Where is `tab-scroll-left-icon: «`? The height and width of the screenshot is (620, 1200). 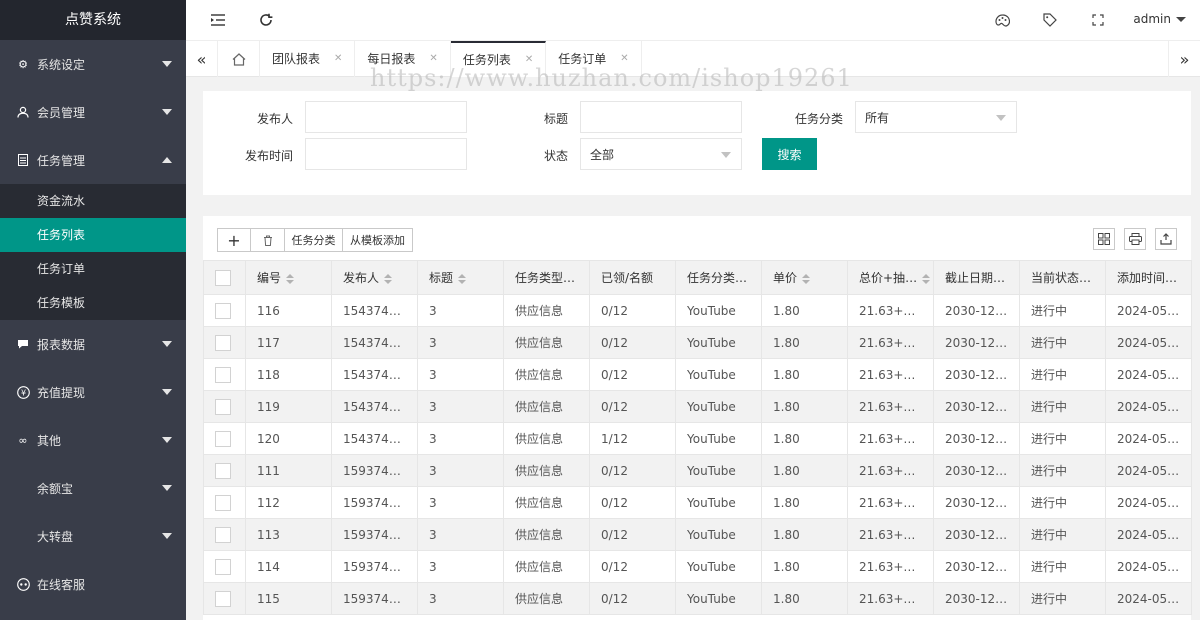 tab-scroll-left-icon: « is located at coordinates (202, 59).